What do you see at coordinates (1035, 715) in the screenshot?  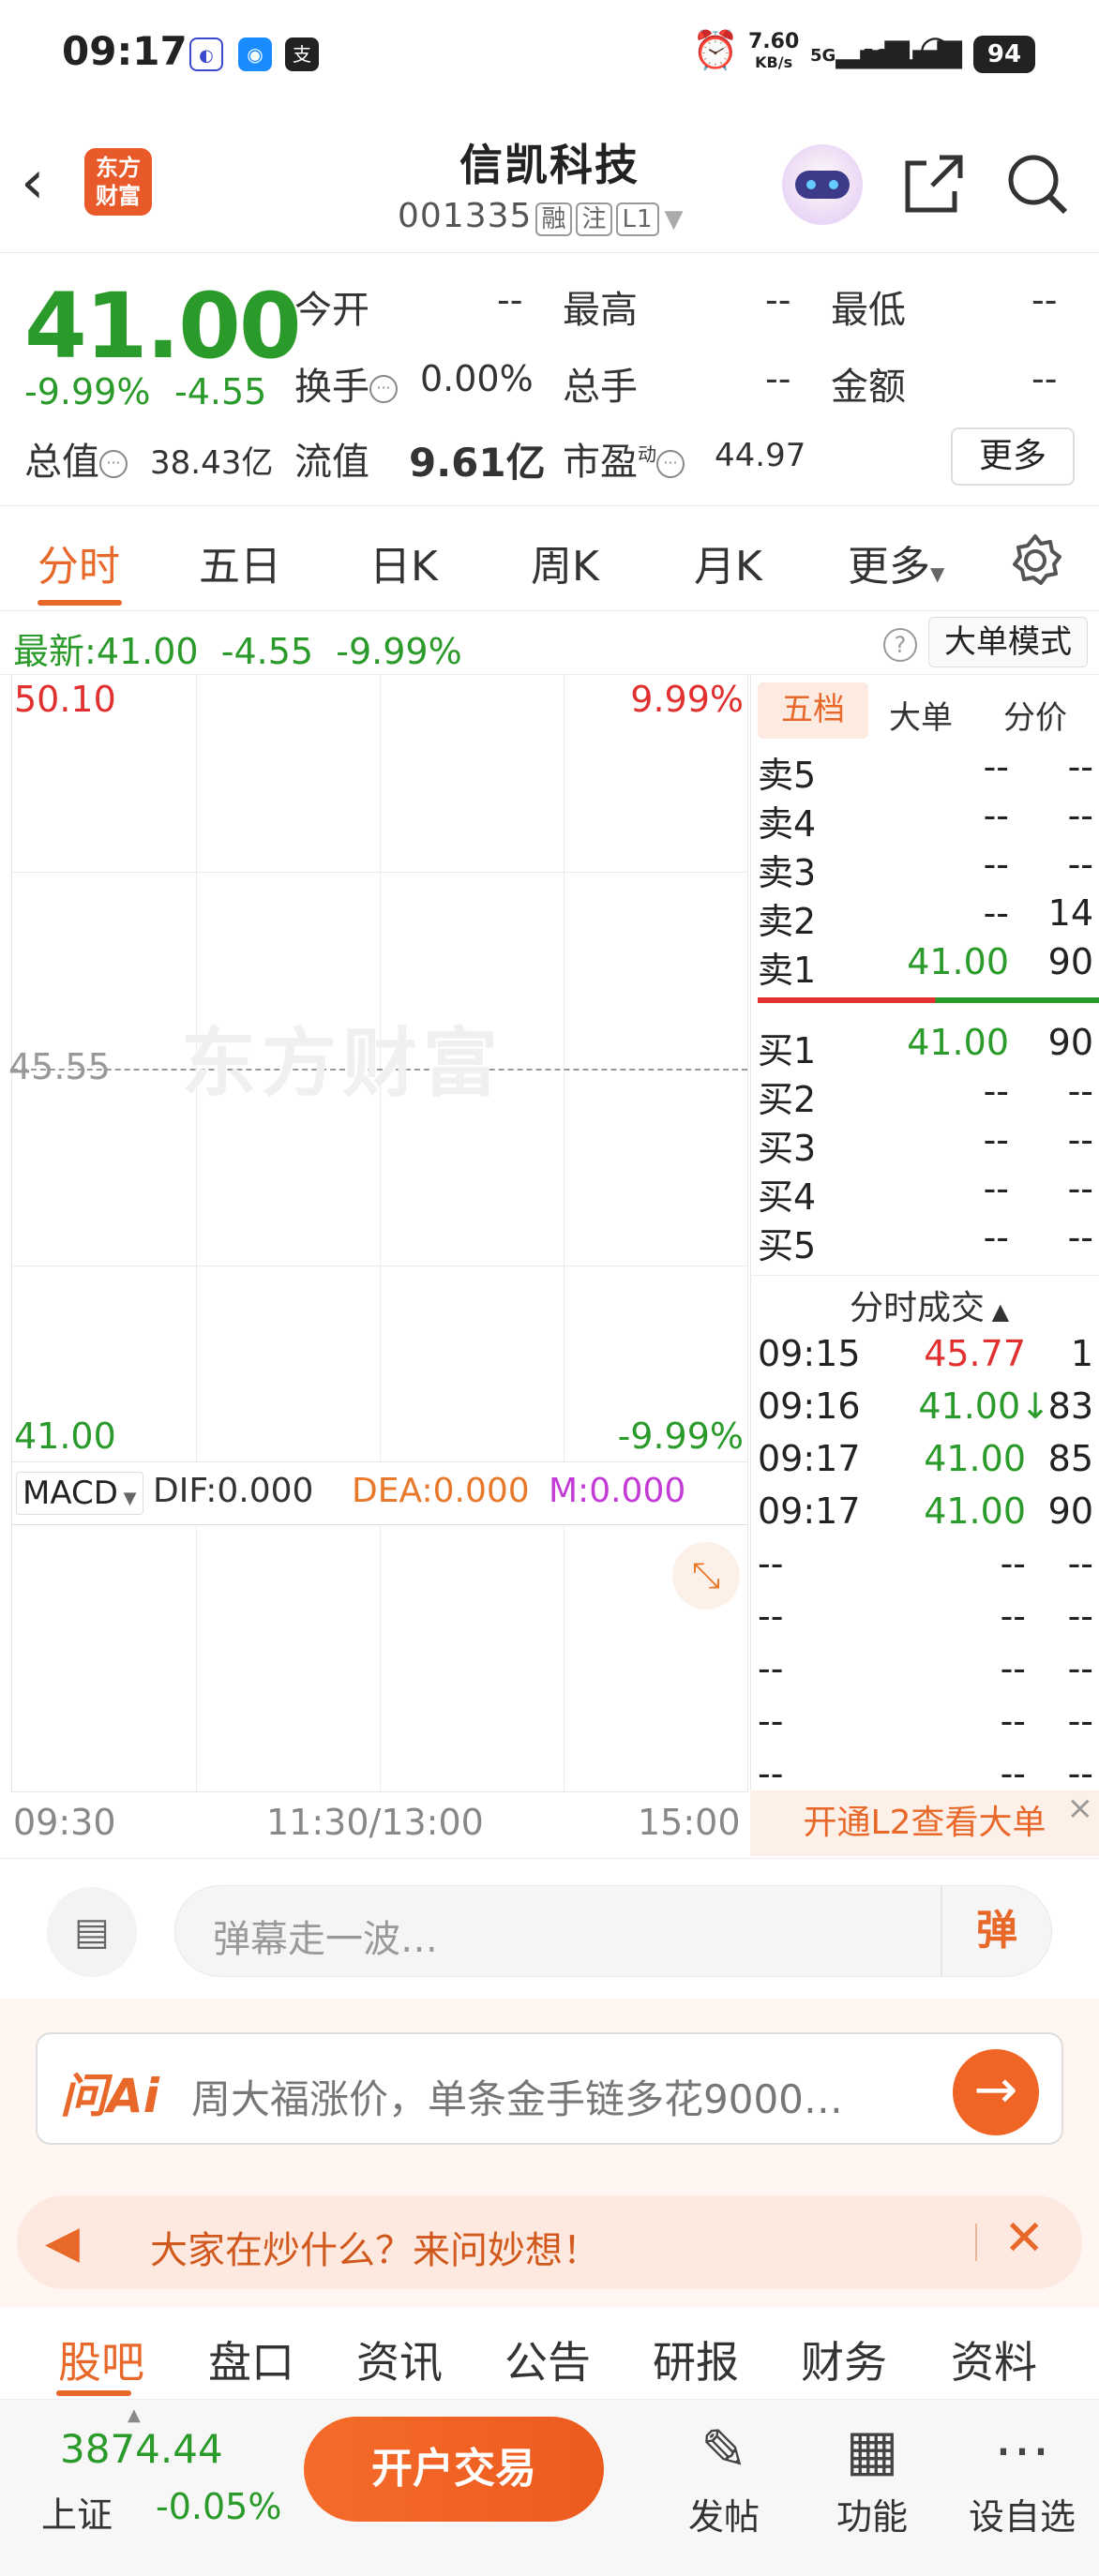 I see `tab-price-distribution: 分价` at bounding box center [1035, 715].